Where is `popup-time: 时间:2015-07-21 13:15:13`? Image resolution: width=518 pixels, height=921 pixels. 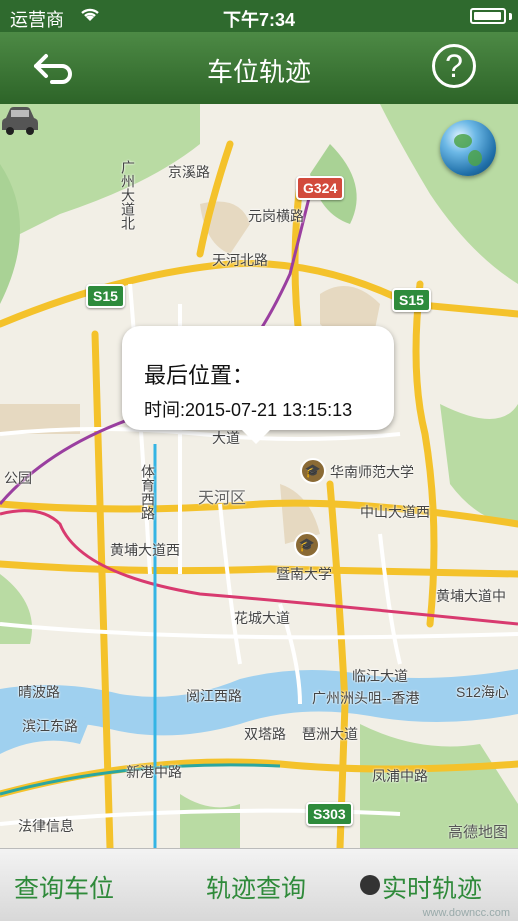 popup-time: 时间:2015-07-21 13:15:13 is located at coordinates (248, 410).